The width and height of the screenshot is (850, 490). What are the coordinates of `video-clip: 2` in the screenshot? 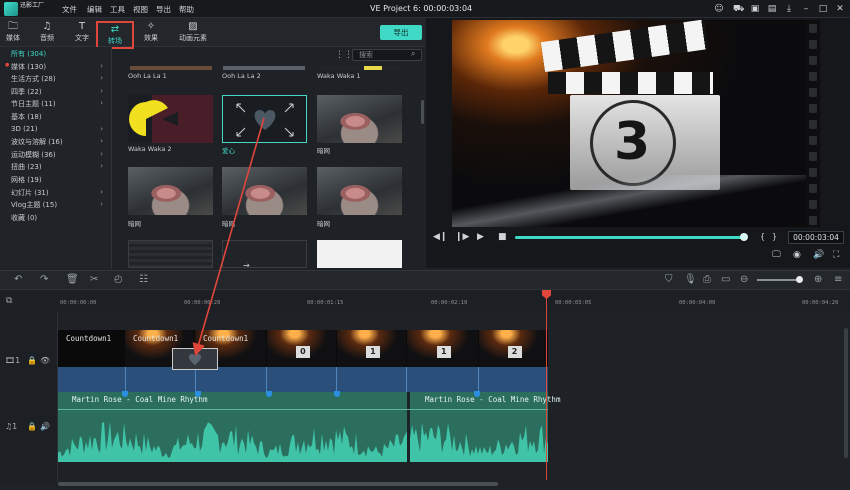 It's located at (513, 348).